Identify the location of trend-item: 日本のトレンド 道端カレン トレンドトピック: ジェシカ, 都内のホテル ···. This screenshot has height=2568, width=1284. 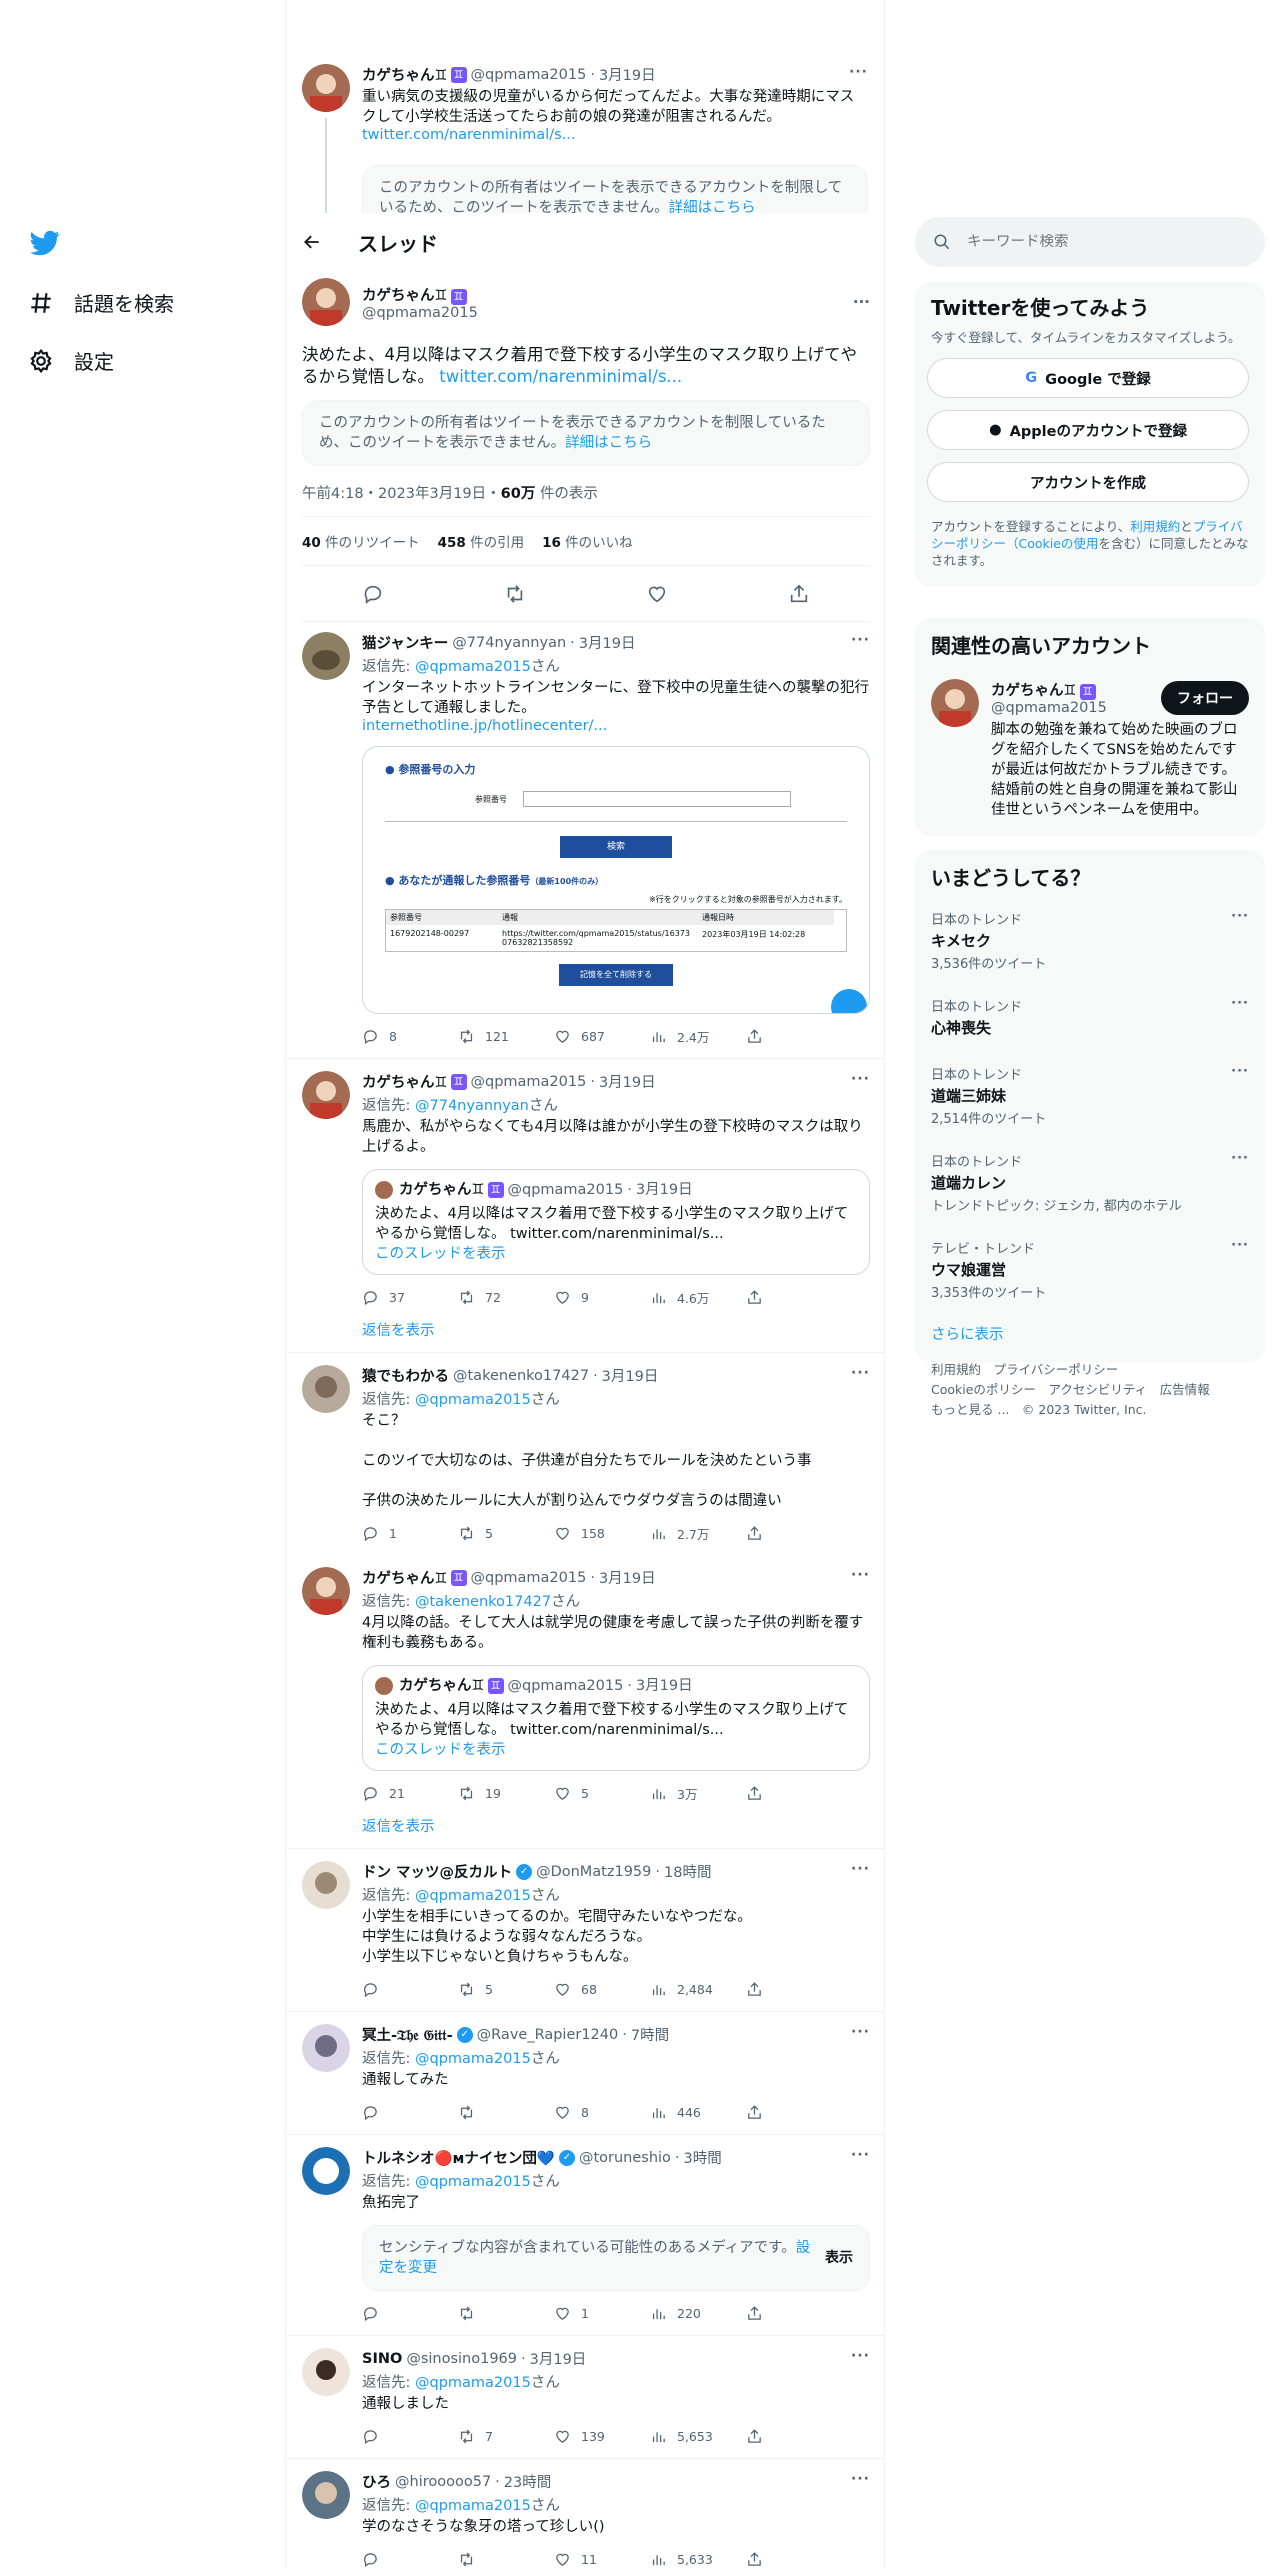
(1090, 1182).